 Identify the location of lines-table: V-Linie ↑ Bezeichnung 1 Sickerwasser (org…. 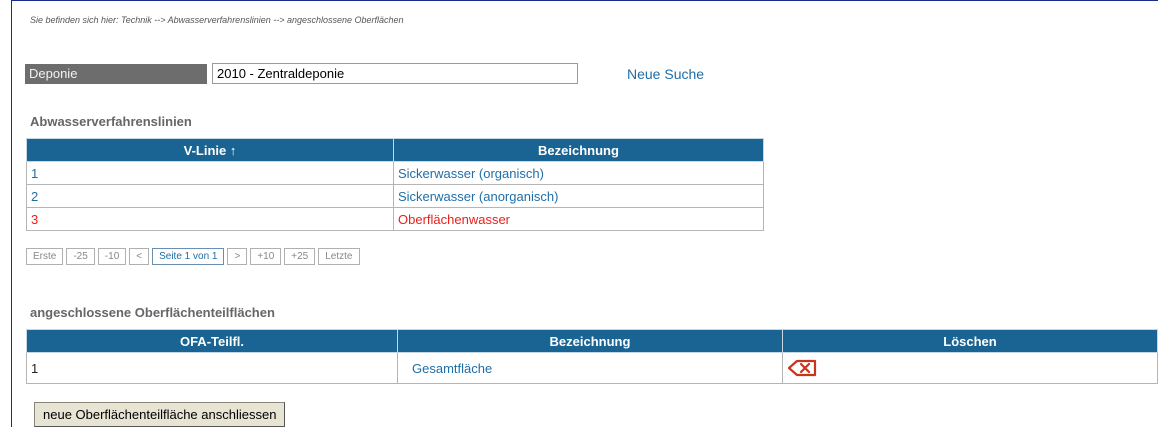
(395, 184).